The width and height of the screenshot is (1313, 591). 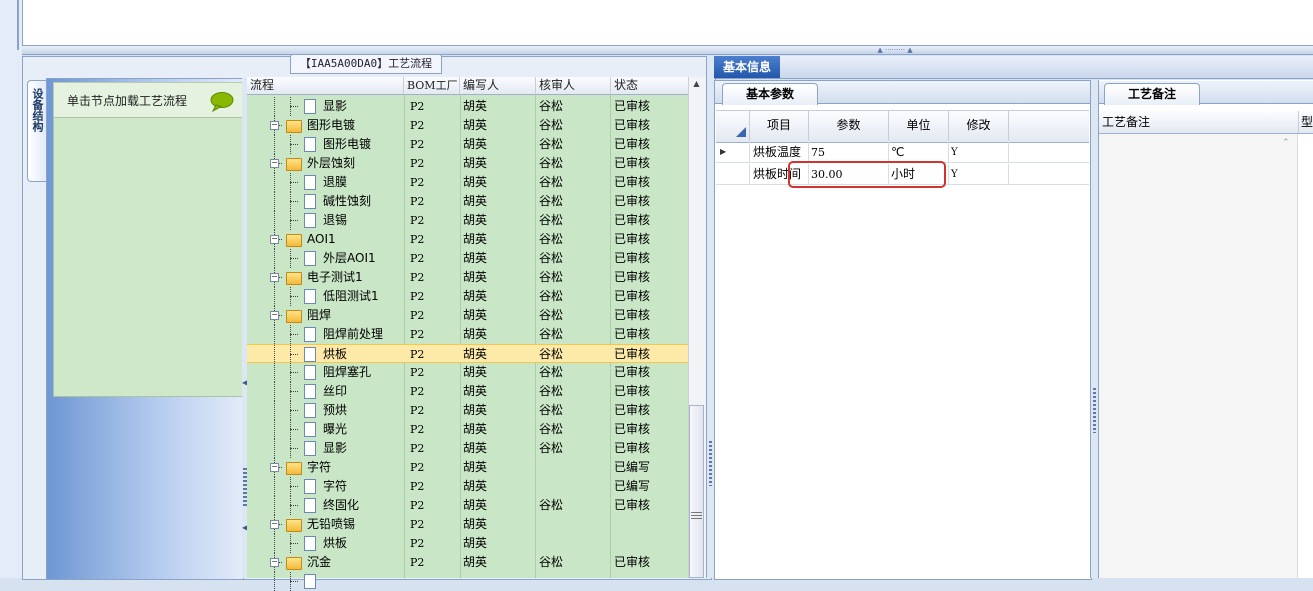 I want to click on tree-row: 烘板 P2 胡英, so click(x=467, y=543).